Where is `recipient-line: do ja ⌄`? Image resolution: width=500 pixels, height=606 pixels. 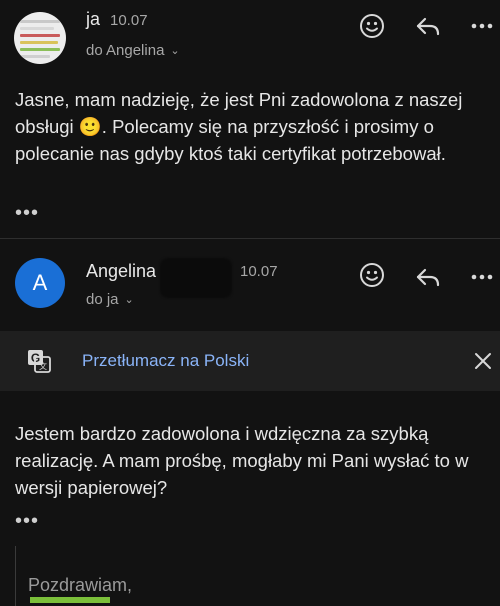
recipient-line: do ja ⌄ is located at coordinates (110, 299).